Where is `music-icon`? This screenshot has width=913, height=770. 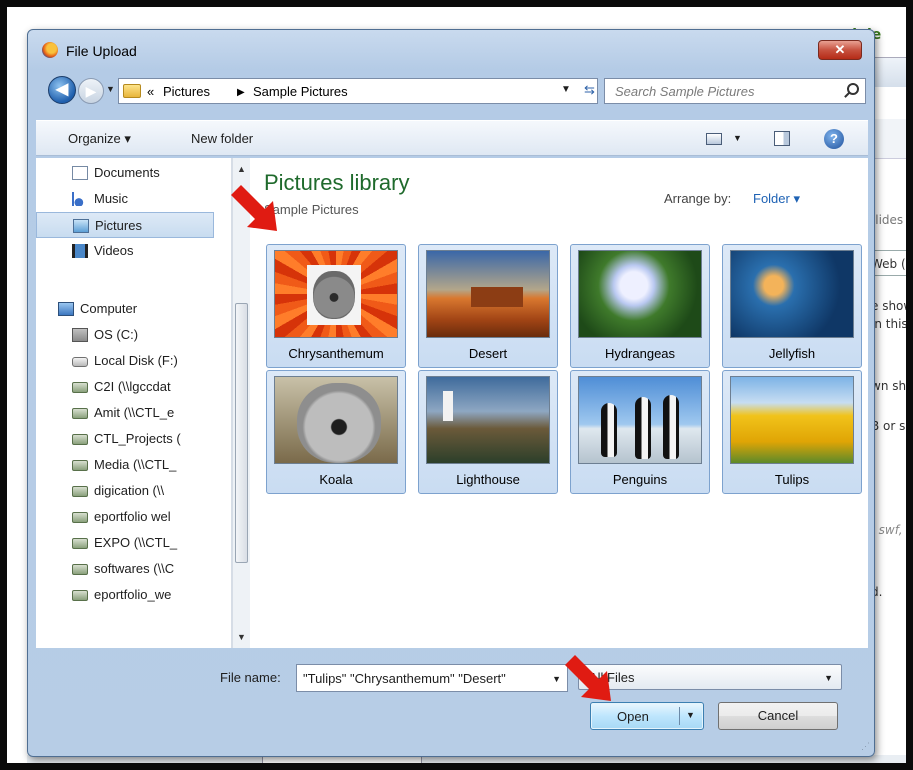
music-icon is located at coordinates (80, 199).